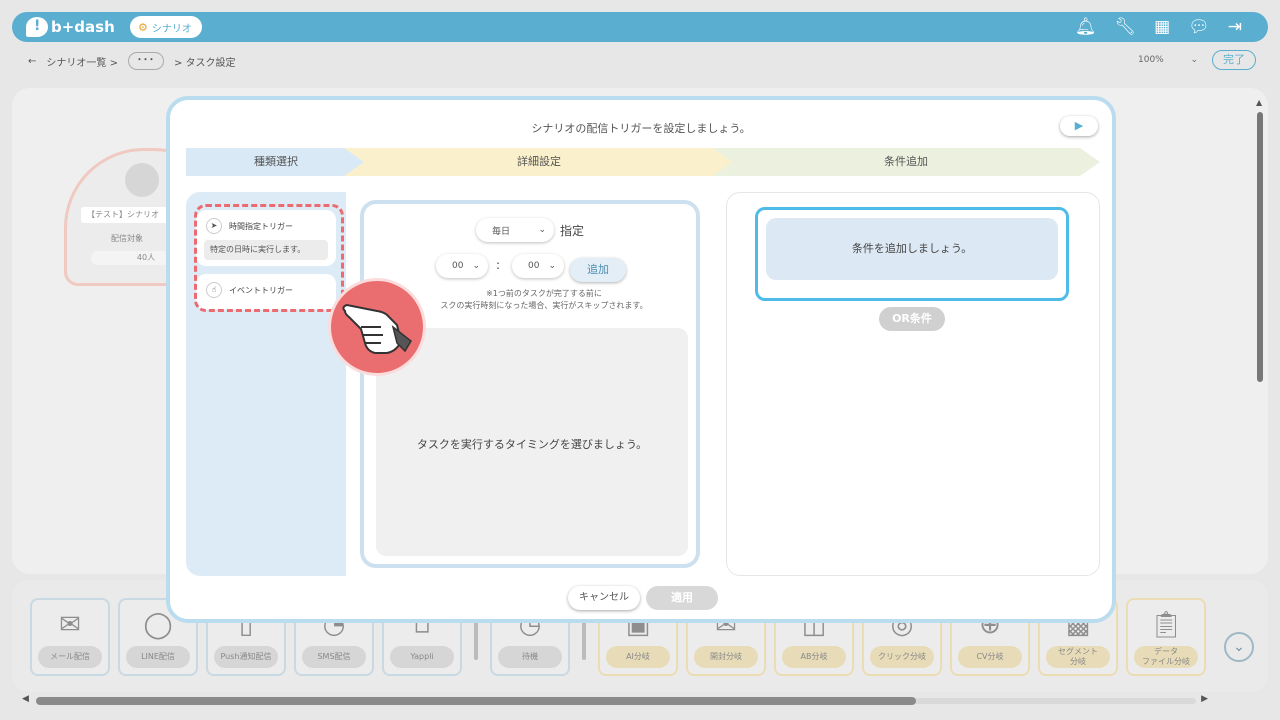 Image resolution: width=1280 pixels, height=720 pixels. What do you see at coordinates (246, 657) in the screenshot?
I see `tile-label: Push通知配信` at bounding box center [246, 657].